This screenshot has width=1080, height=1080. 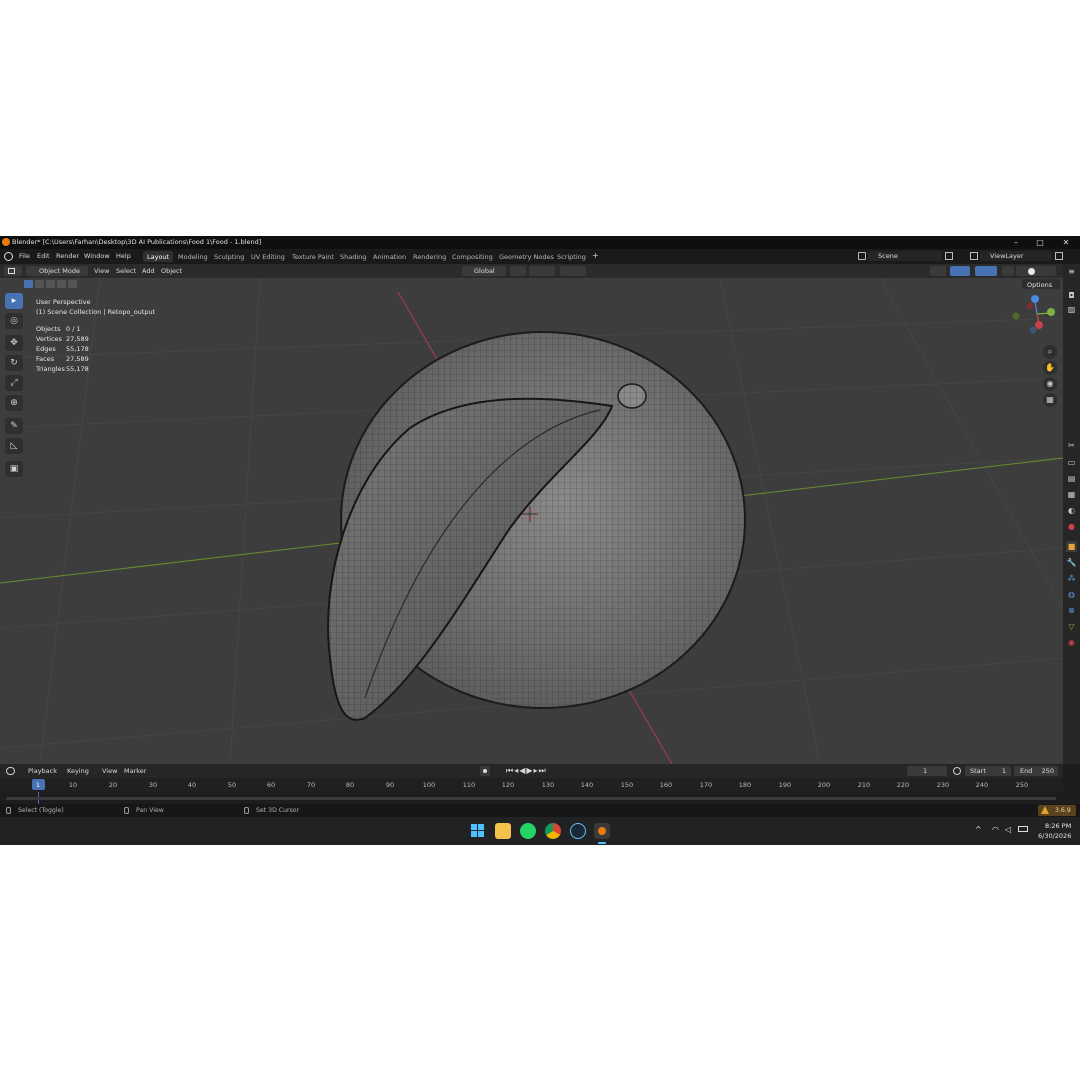 I want to click on add-cube-tool: ▣, so click(x=14, y=469).